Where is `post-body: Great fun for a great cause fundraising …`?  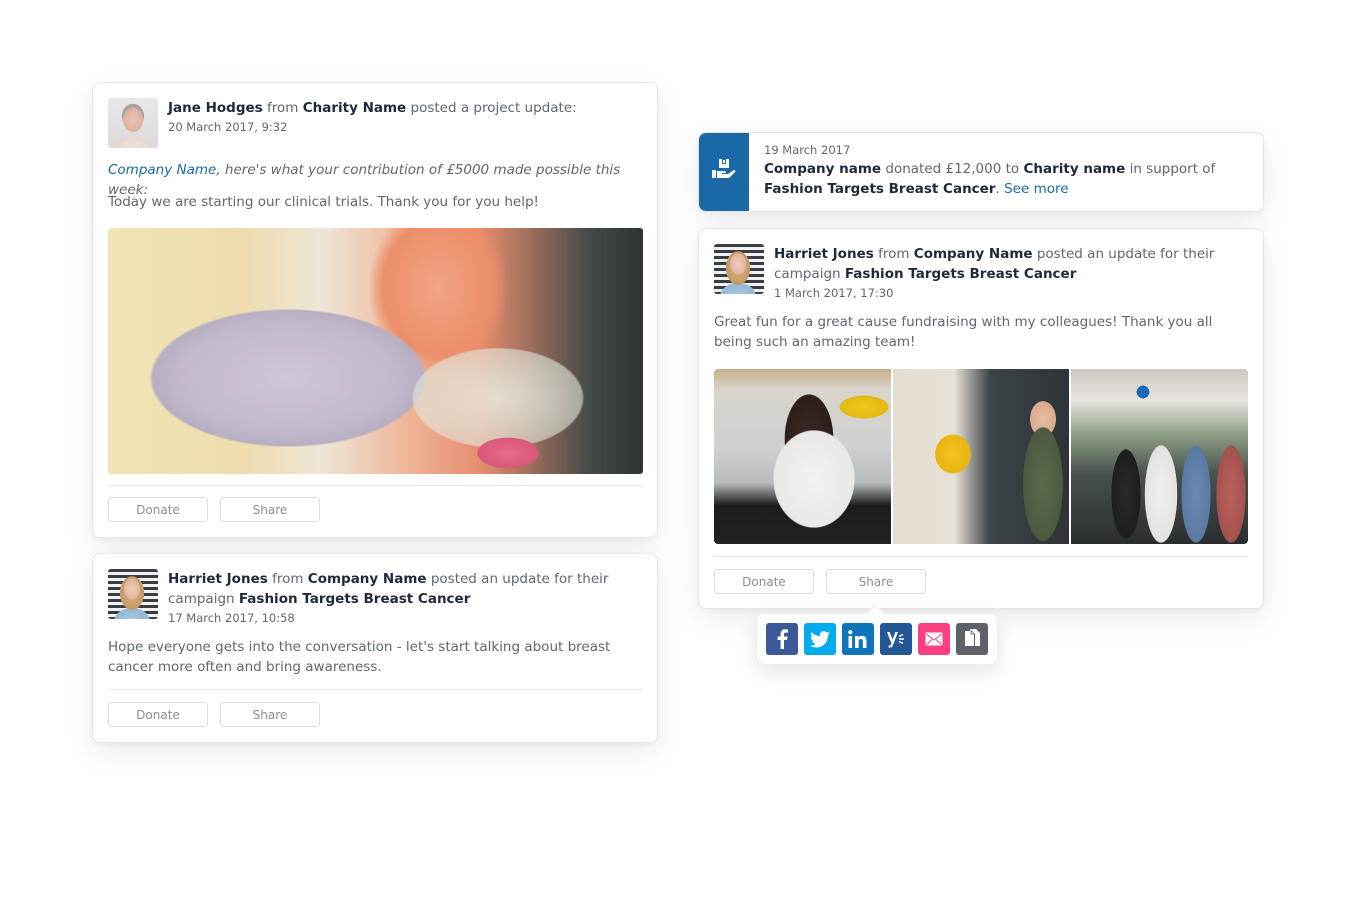 post-body: Great fun for a great cause fundraising … is located at coordinates (963, 332).